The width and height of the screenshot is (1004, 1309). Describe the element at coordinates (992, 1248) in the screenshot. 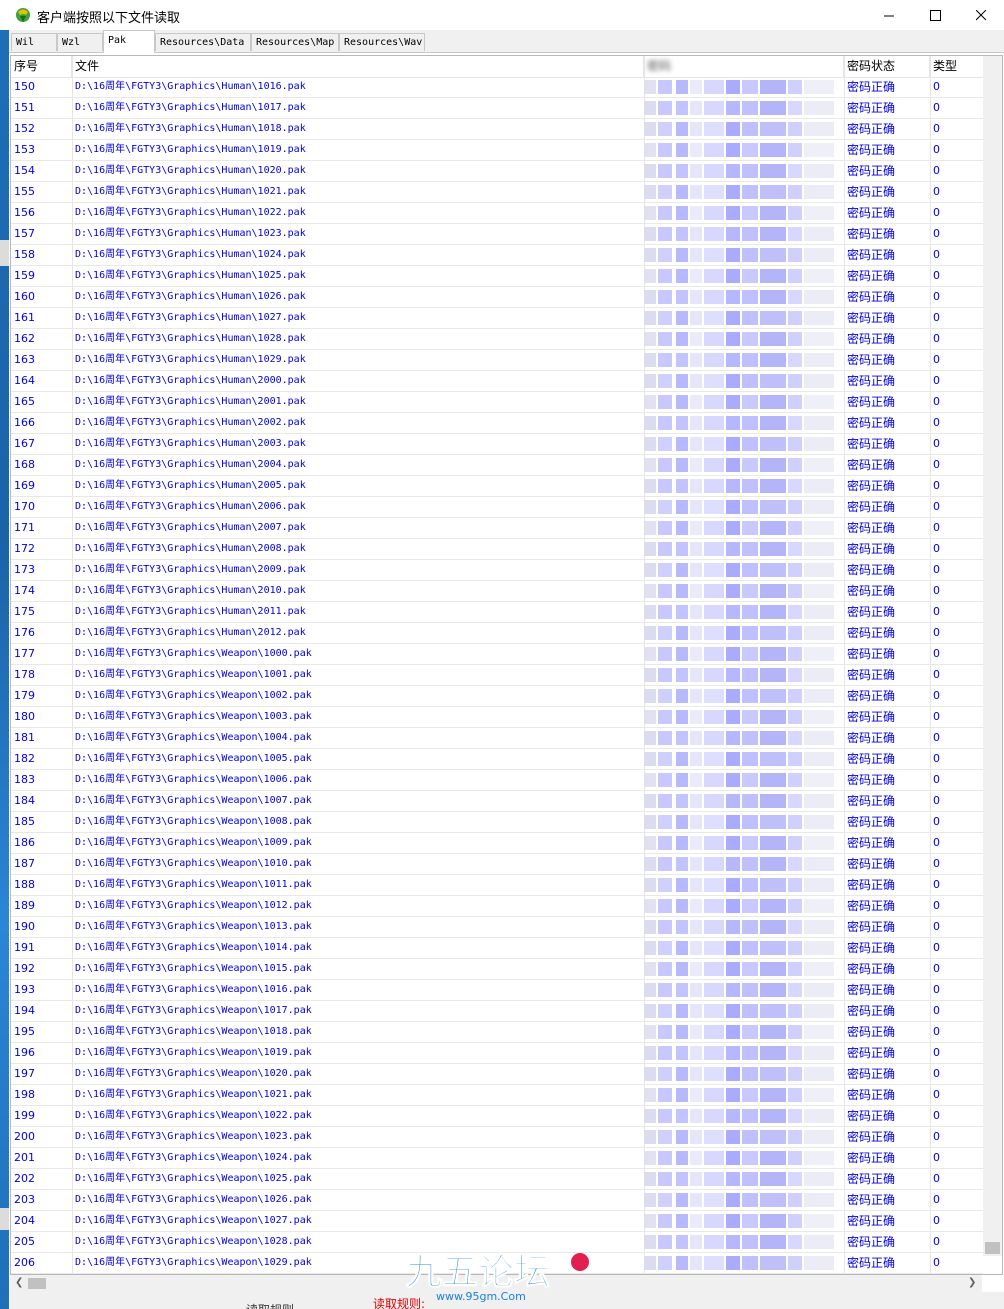

I see `vertical-scroll-thumb` at that location.